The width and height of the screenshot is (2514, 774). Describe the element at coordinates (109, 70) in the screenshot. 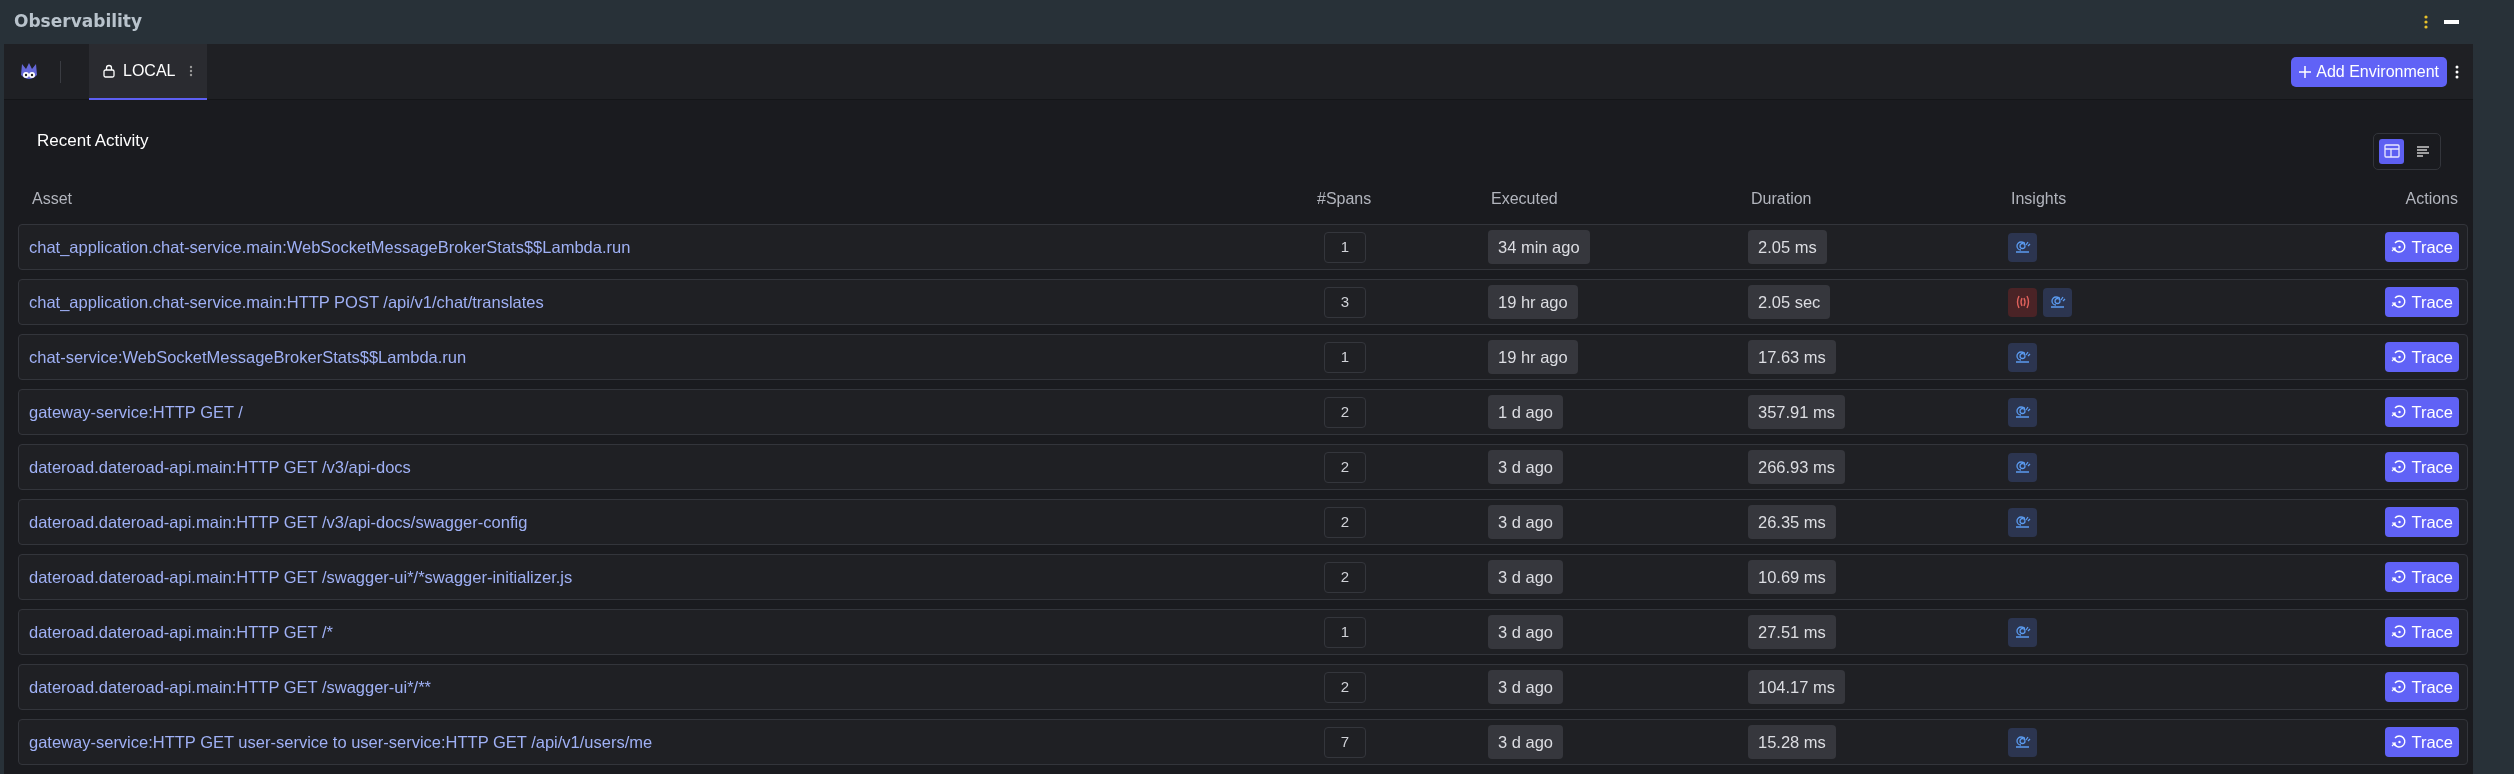

I see `lock-icon` at that location.